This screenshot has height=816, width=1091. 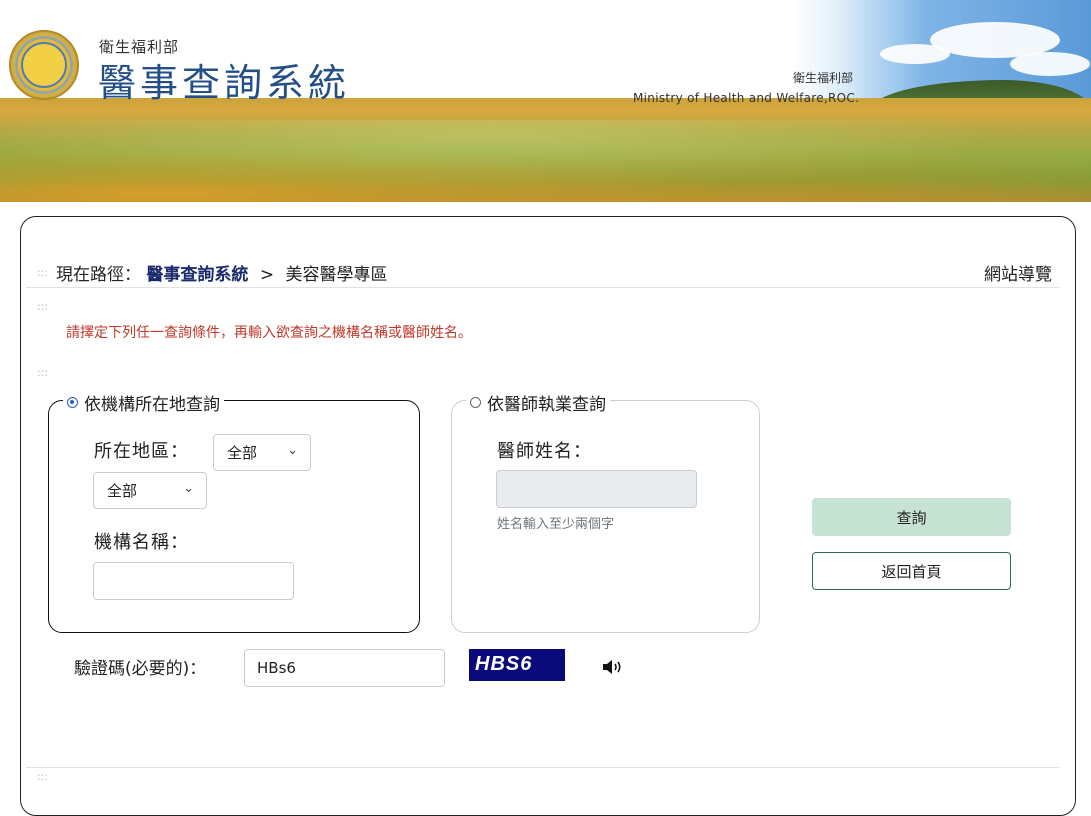 I want to click on captcha-input, so click(x=344, y=668).